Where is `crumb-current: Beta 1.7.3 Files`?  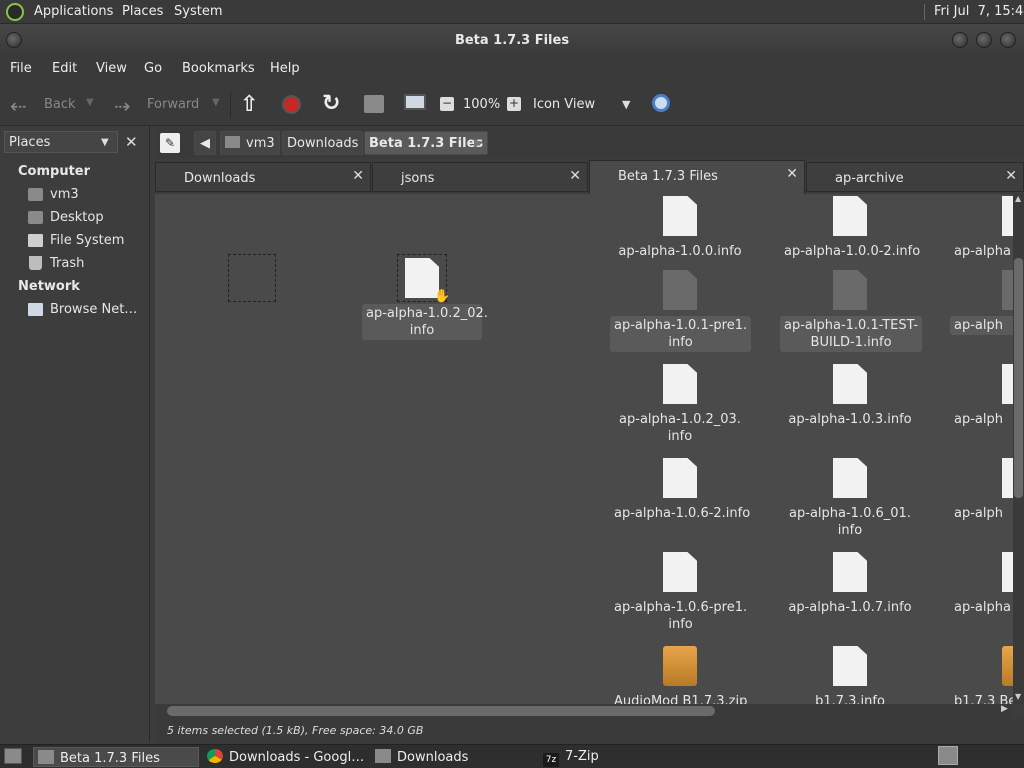
crumb-current: Beta 1.7.3 Files is located at coordinates (426, 143).